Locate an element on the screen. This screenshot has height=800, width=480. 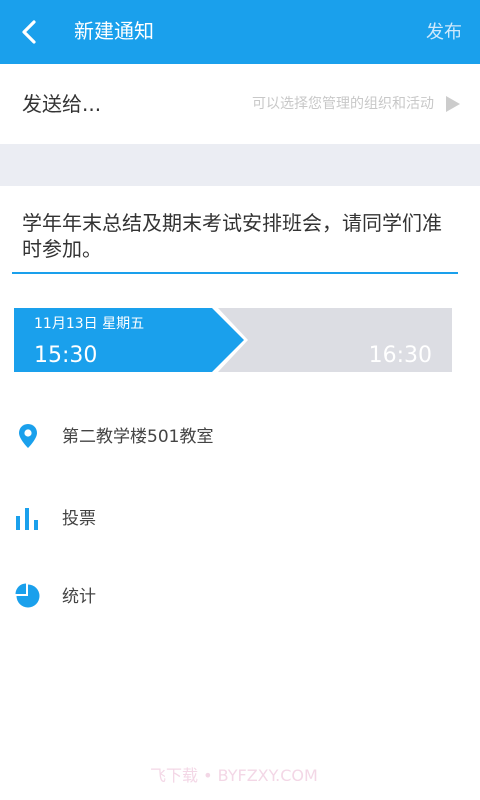
location-pin-icon is located at coordinates (28, 436).